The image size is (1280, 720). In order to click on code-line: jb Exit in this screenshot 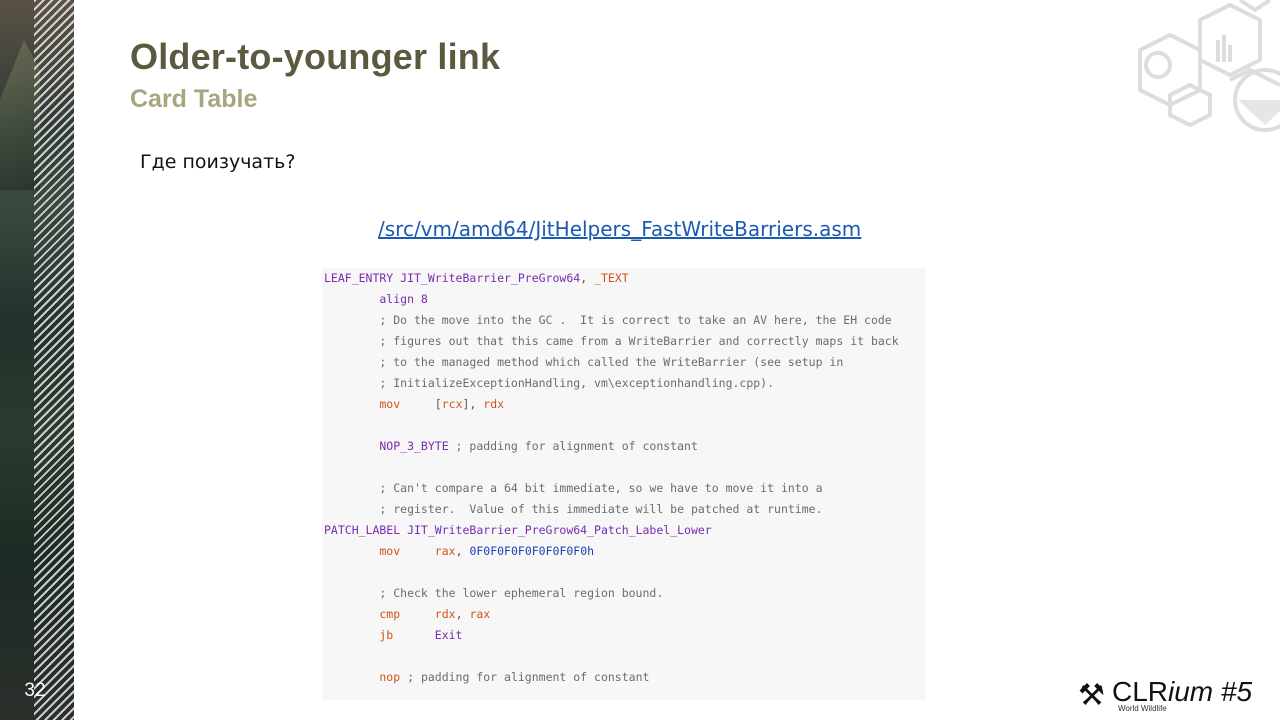, I will do `click(393, 635)`.